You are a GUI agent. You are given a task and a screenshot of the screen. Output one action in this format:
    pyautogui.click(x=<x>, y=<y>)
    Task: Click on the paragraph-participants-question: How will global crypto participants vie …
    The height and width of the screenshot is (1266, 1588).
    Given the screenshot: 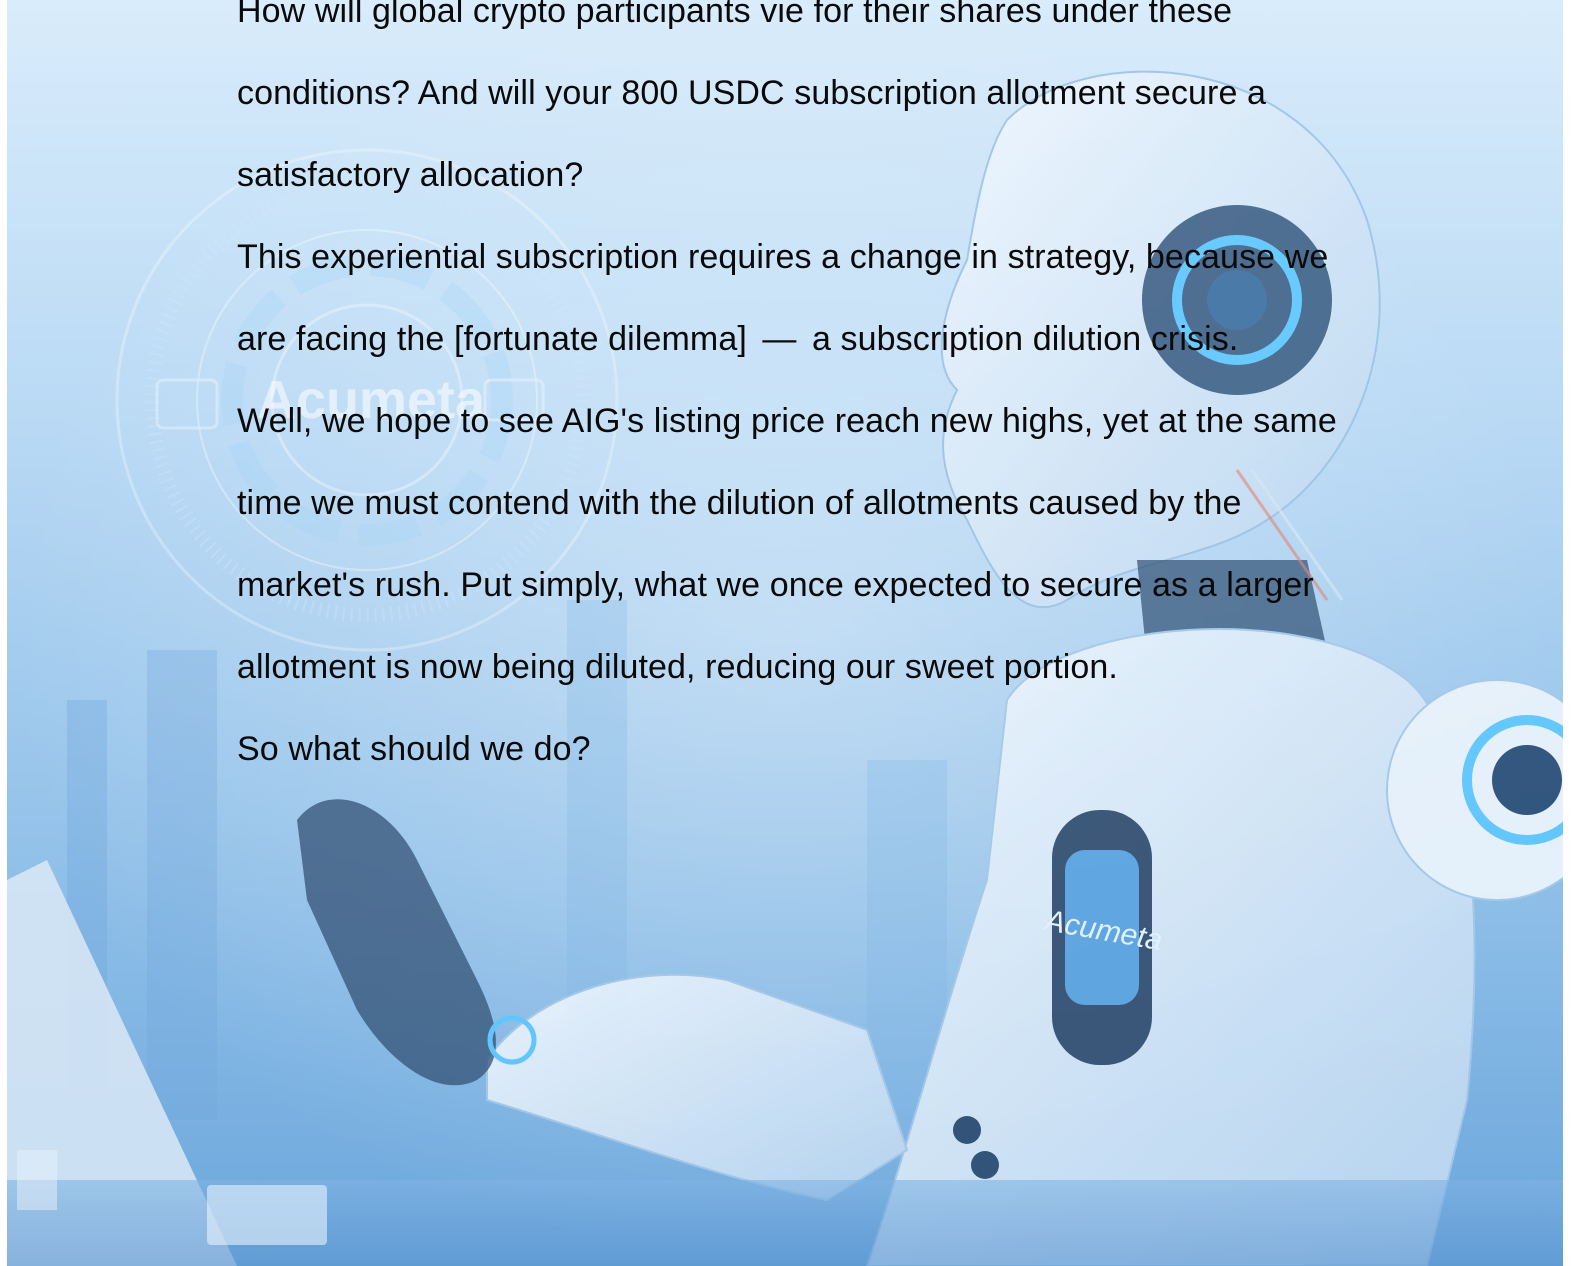 What is the action you would take?
    pyautogui.click(x=752, y=97)
    